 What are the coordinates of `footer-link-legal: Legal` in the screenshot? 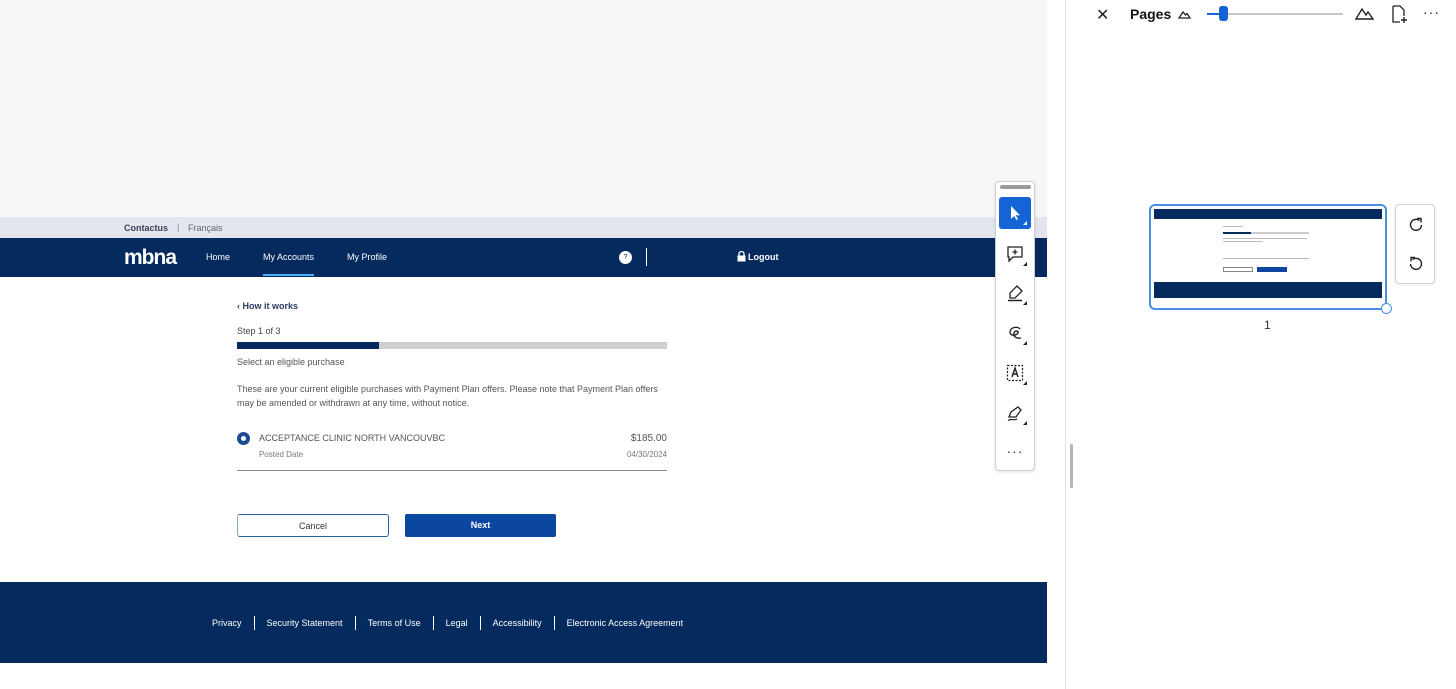 It's located at (457, 623).